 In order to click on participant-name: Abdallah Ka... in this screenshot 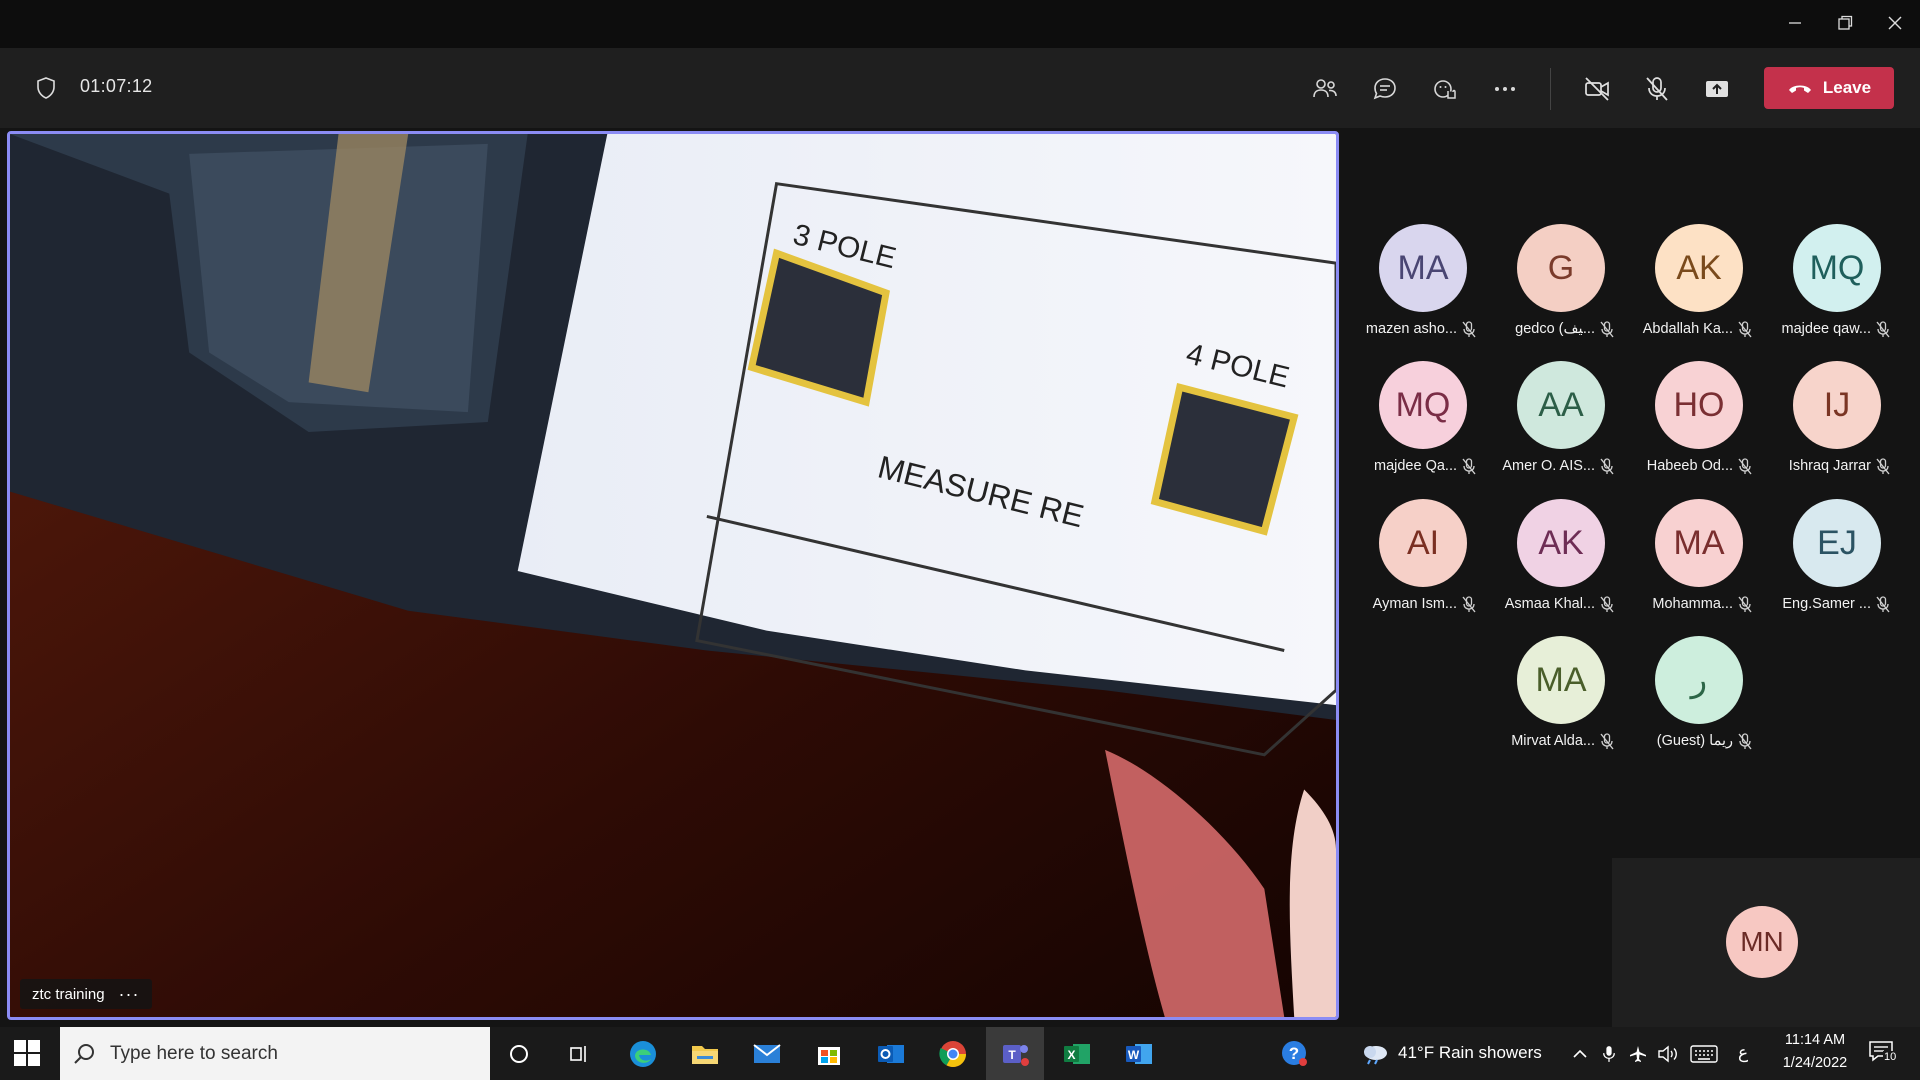, I will do `click(1687, 329)`.